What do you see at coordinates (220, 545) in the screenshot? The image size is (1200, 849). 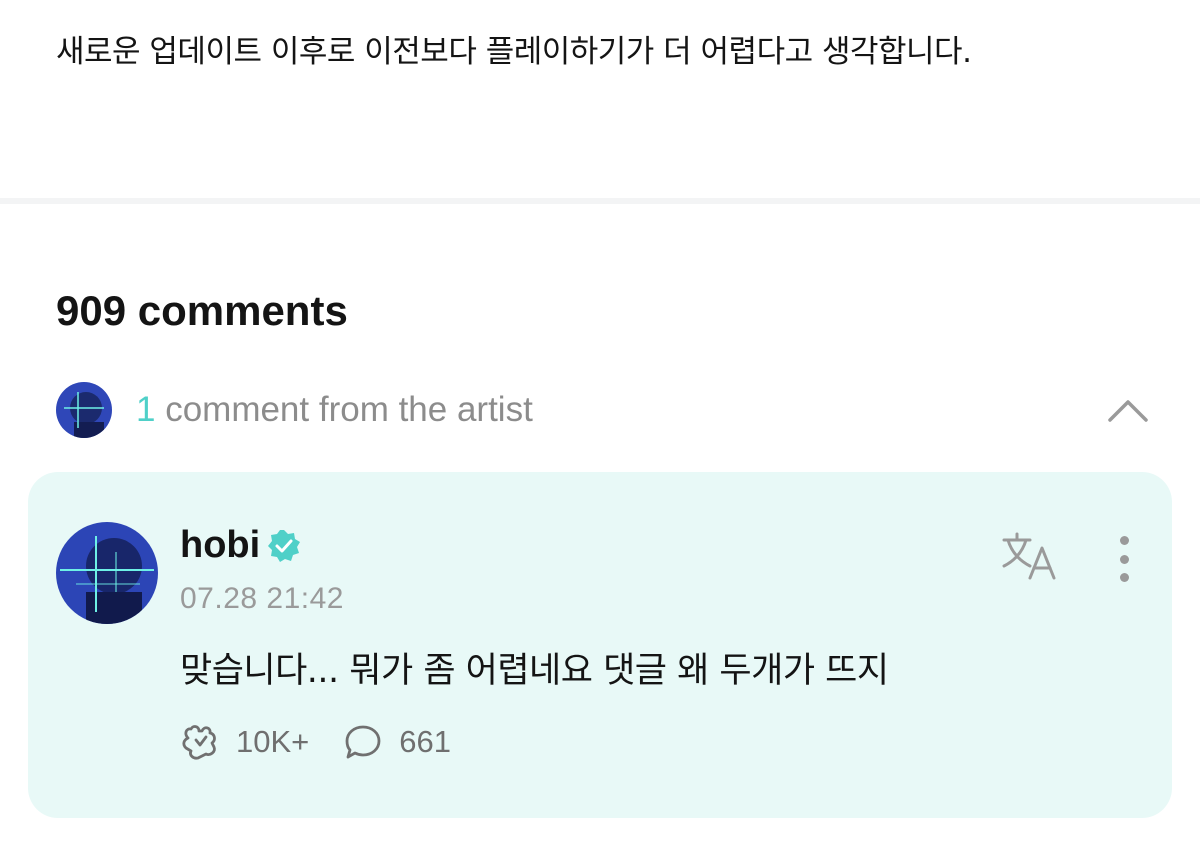 I see `username: hobi` at bounding box center [220, 545].